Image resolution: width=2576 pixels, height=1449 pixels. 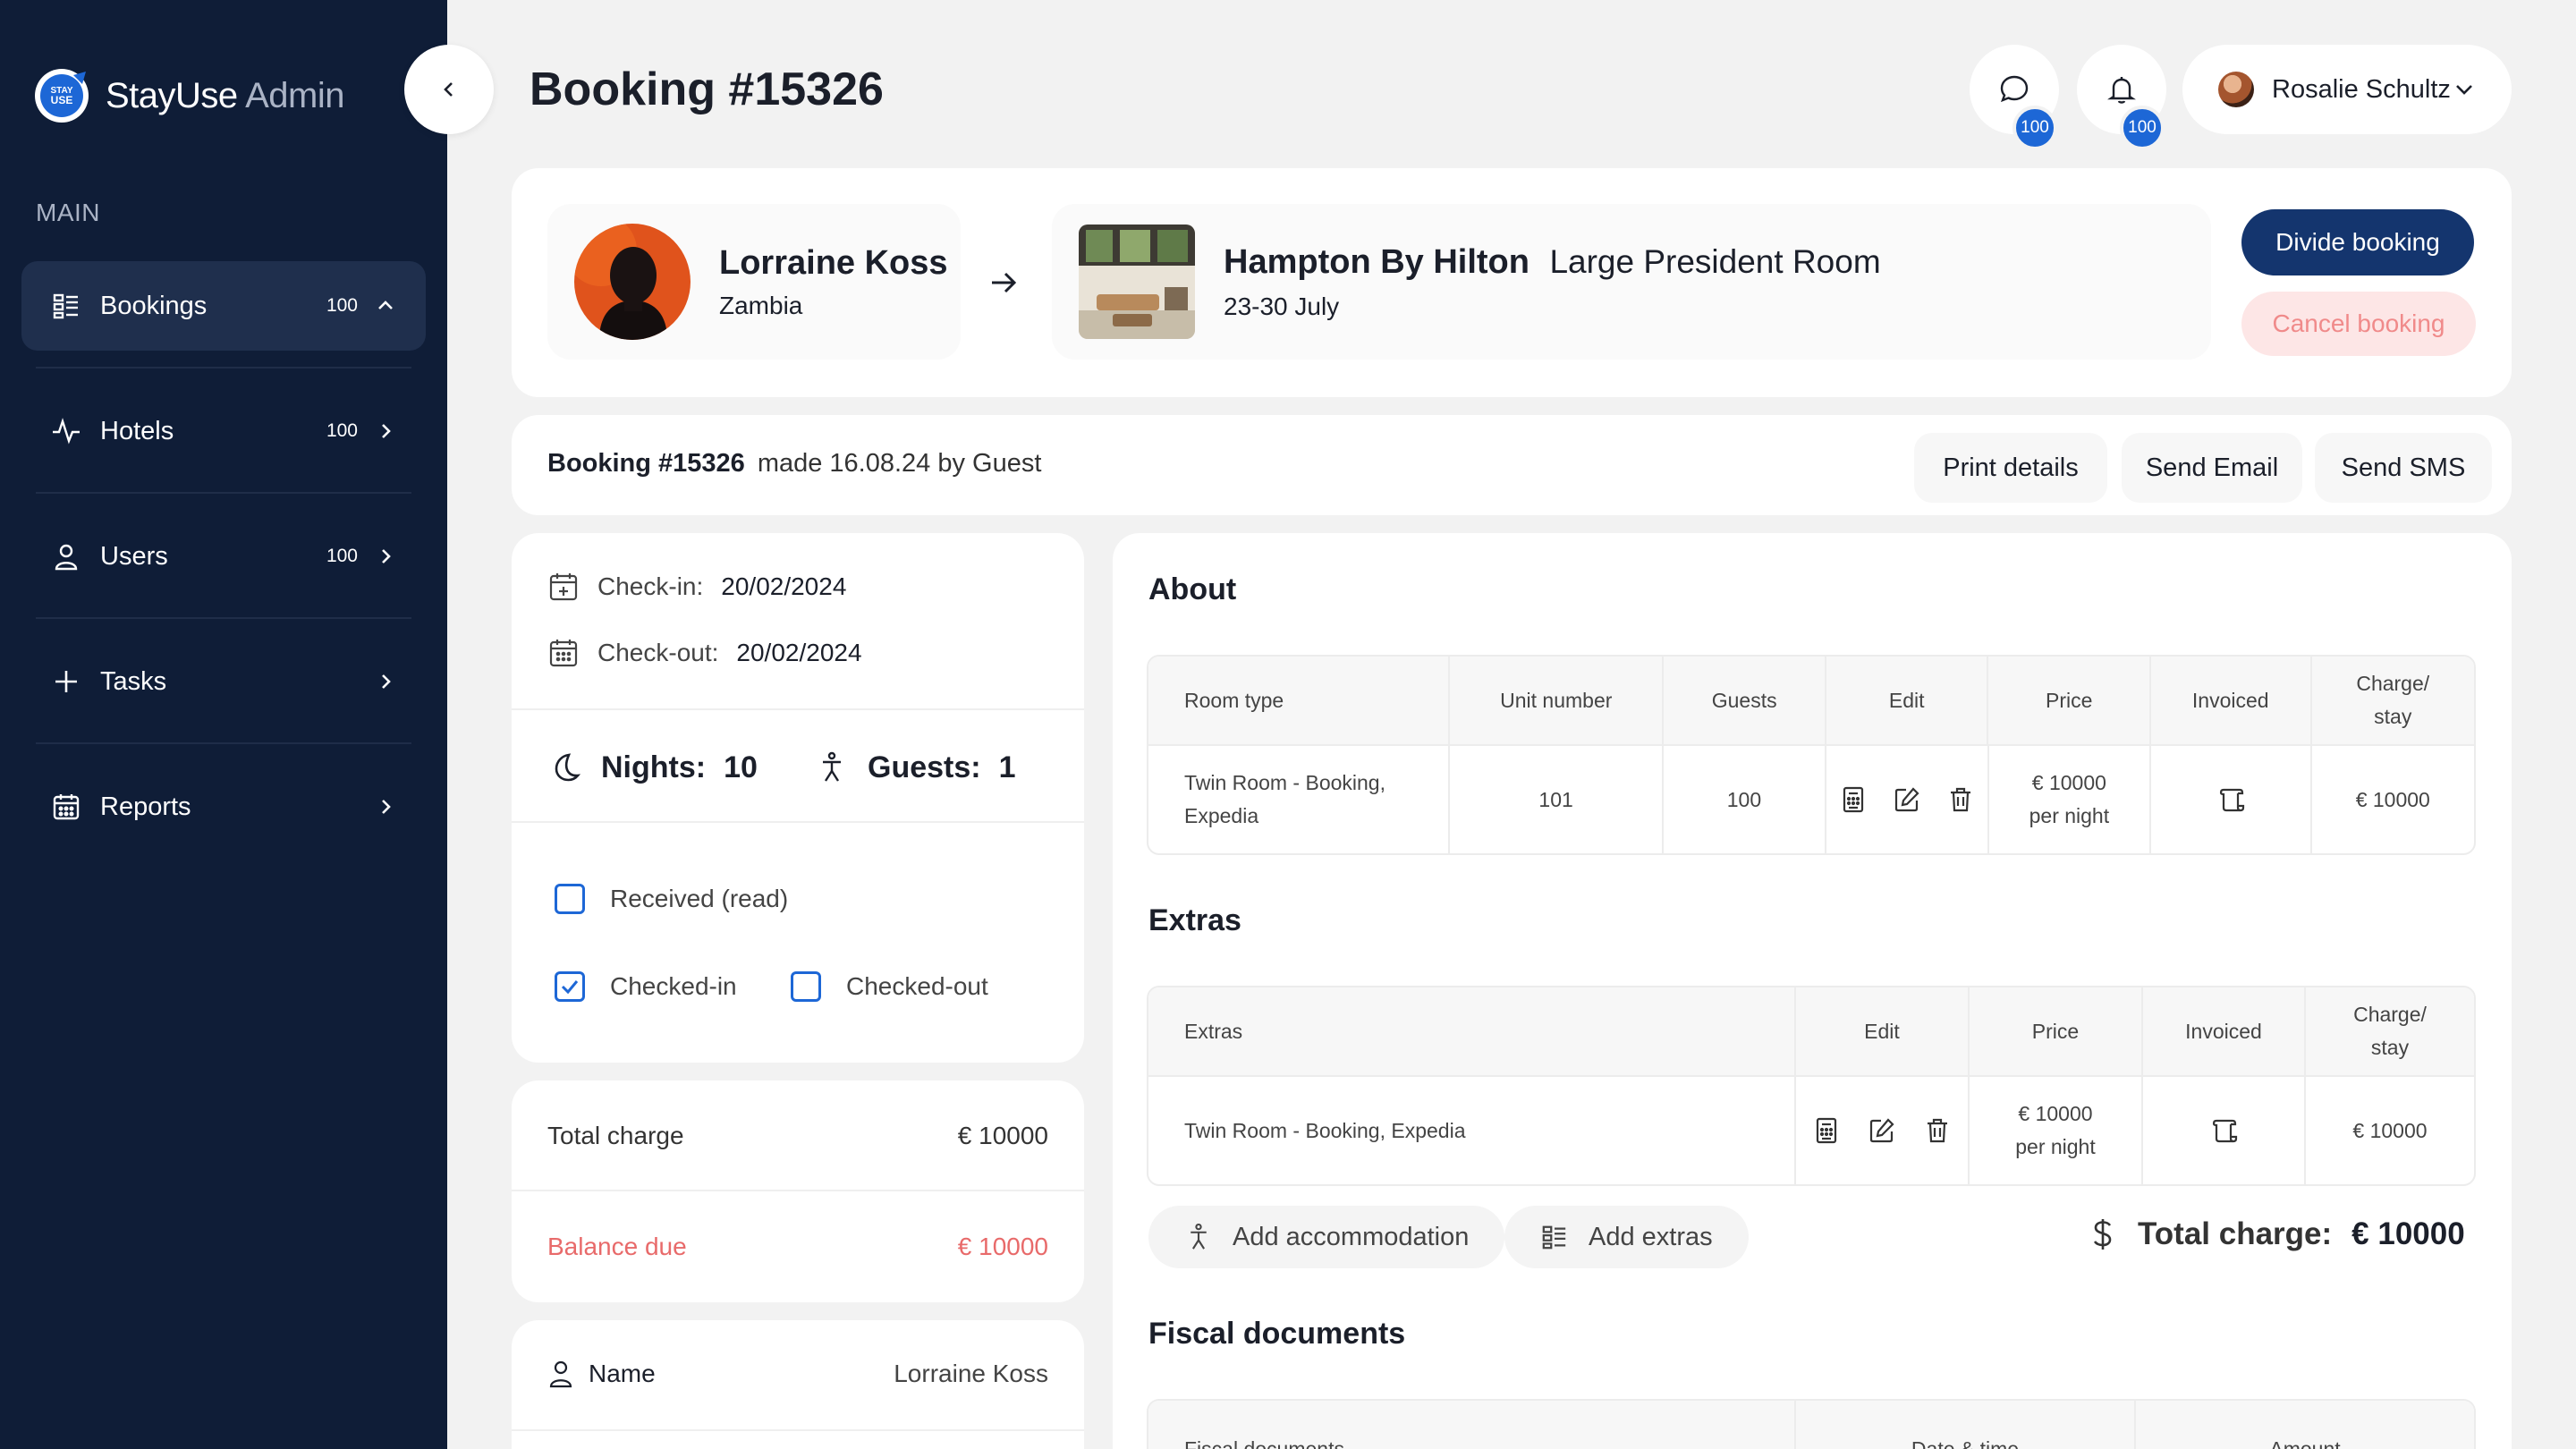 I want to click on total-charge-label: Total charge:, so click(x=2235, y=1233).